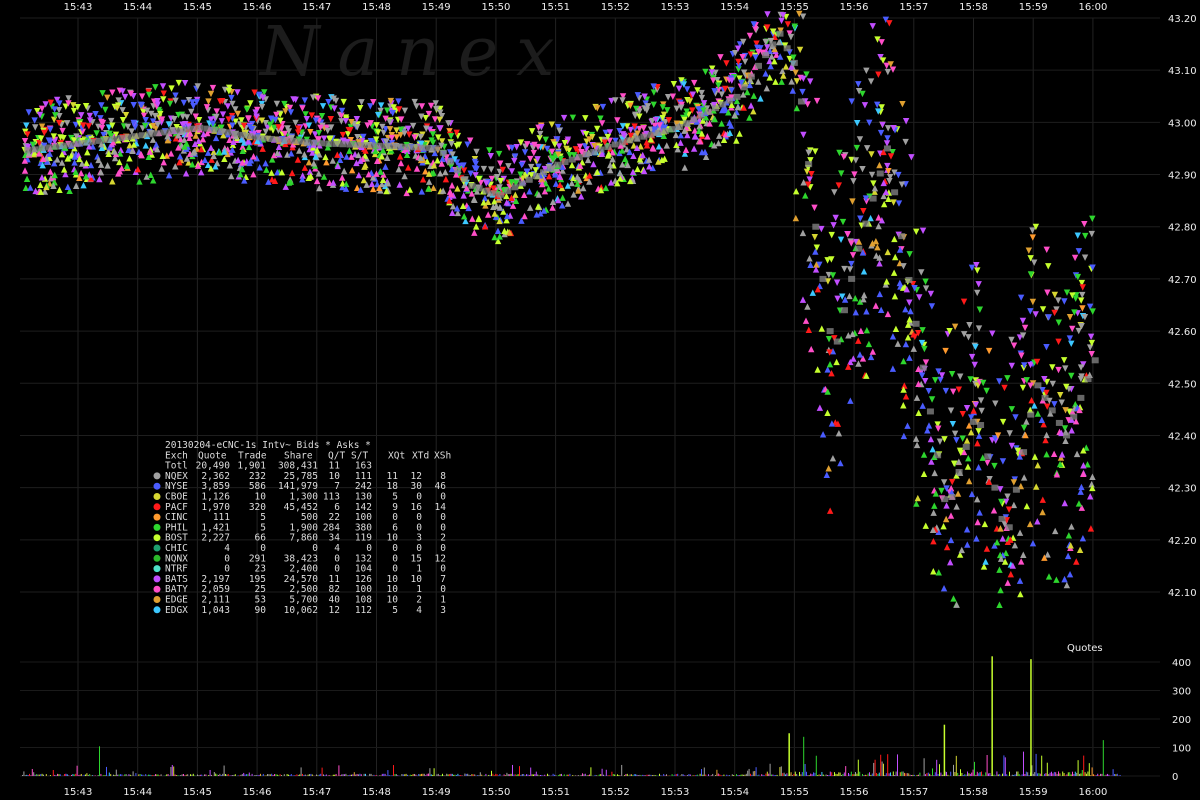 Image resolution: width=1200 pixels, height=800 pixels. What do you see at coordinates (78, 7) in the screenshot?
I see `x-tick-label: 15:43` at bounding box center [78, 7].